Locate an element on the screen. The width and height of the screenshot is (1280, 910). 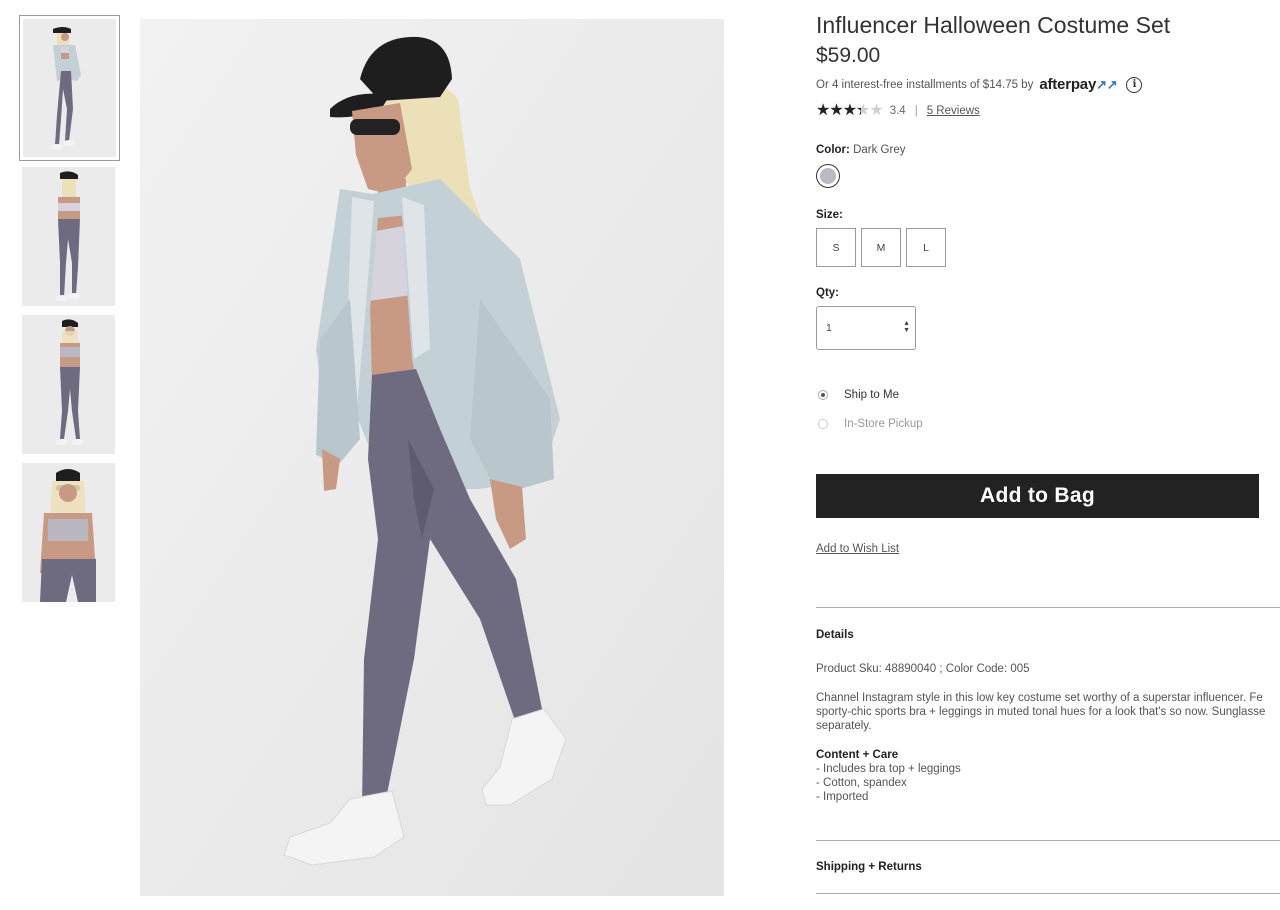
in-store-pickup-option: In-Store Pickup is located at coordinates (869, 424).